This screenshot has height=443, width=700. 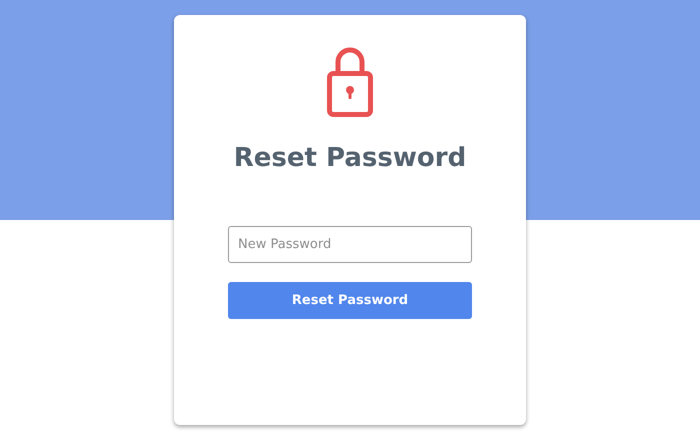 I want to click on reset-password-button: Reset Password, so click(x=350, y=300).